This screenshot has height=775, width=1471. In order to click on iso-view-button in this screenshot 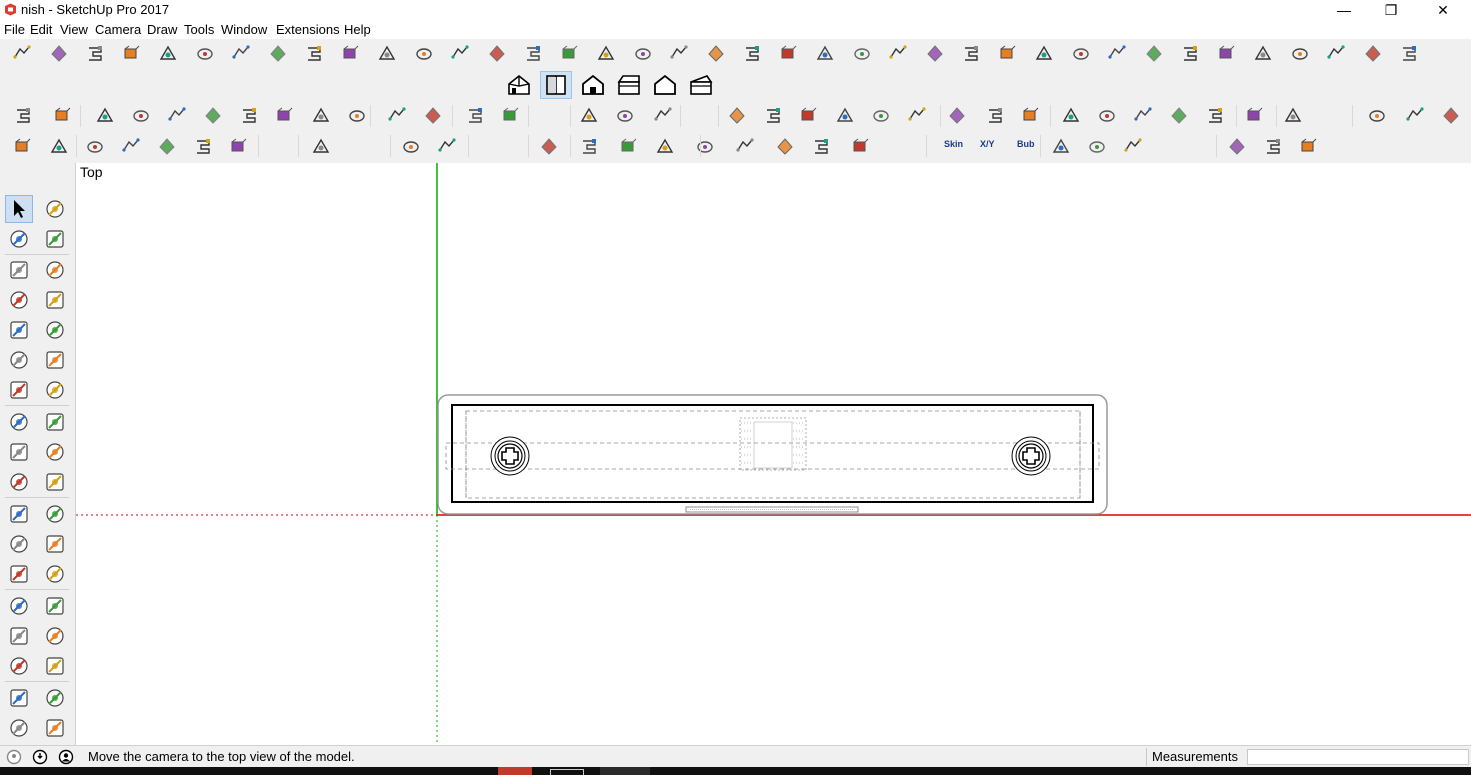, I will do `click(519, 85)`.